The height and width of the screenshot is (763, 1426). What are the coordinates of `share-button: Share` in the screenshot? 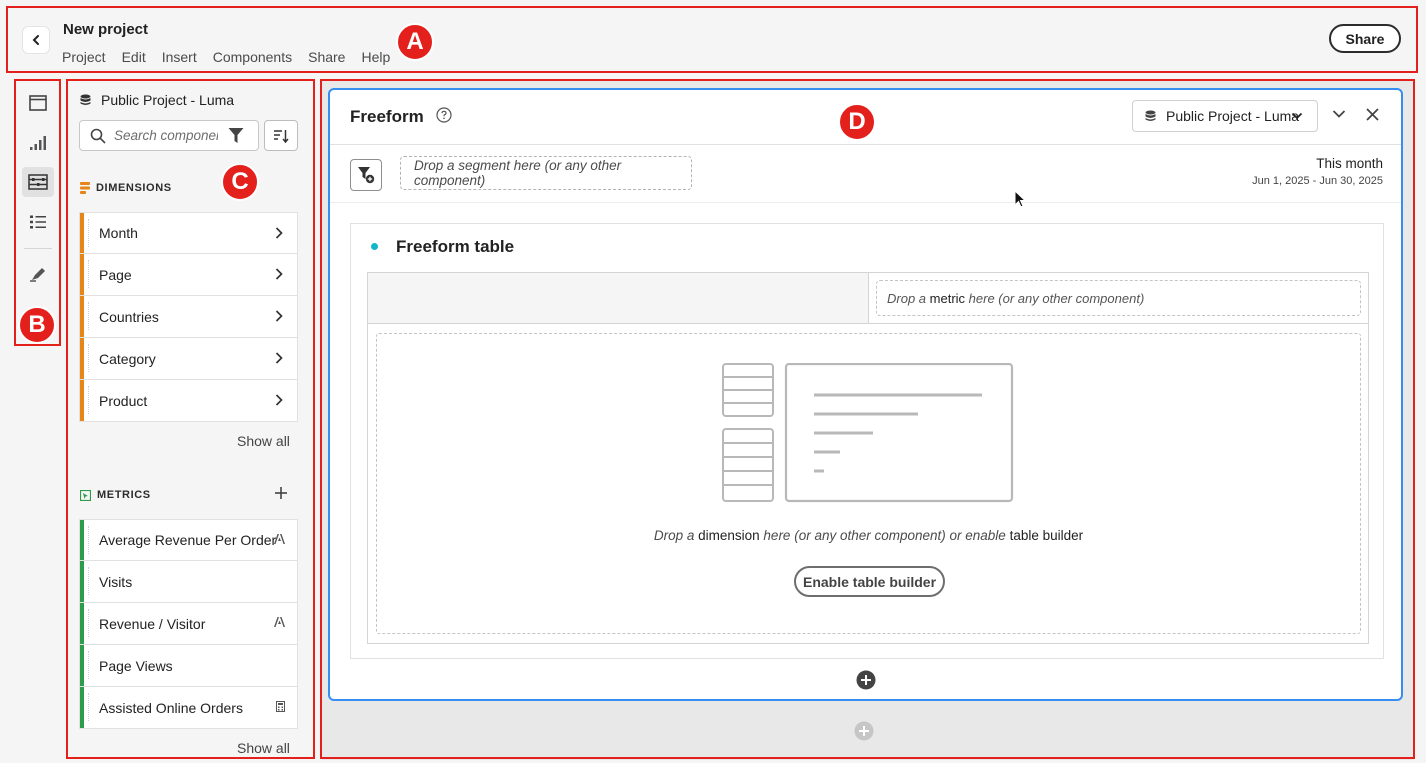 It's located at (1365, 38).